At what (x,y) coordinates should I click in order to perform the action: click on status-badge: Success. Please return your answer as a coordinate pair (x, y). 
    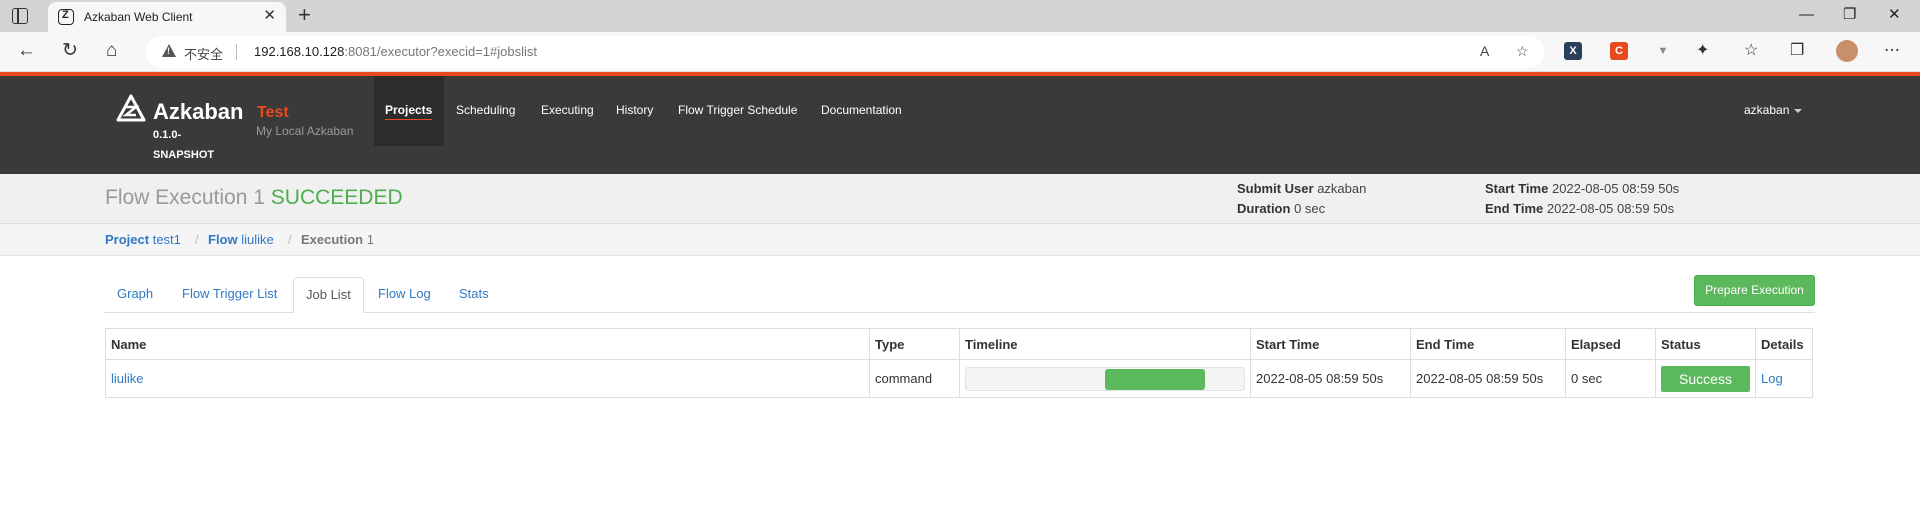
    Looking at the image, I should click on (1705, 378).